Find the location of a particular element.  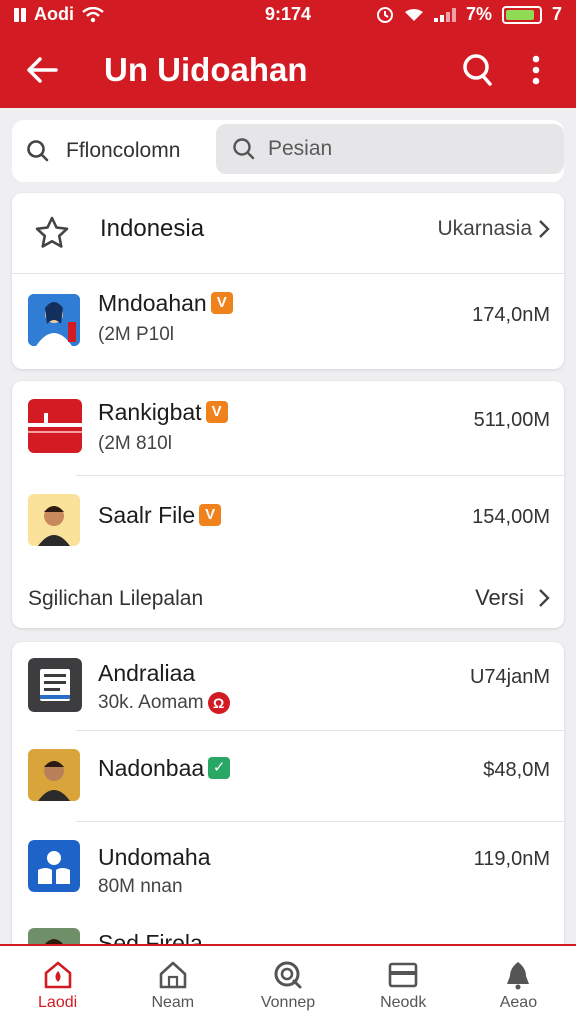

person-blue-icon is located at coordinates (54, 320).